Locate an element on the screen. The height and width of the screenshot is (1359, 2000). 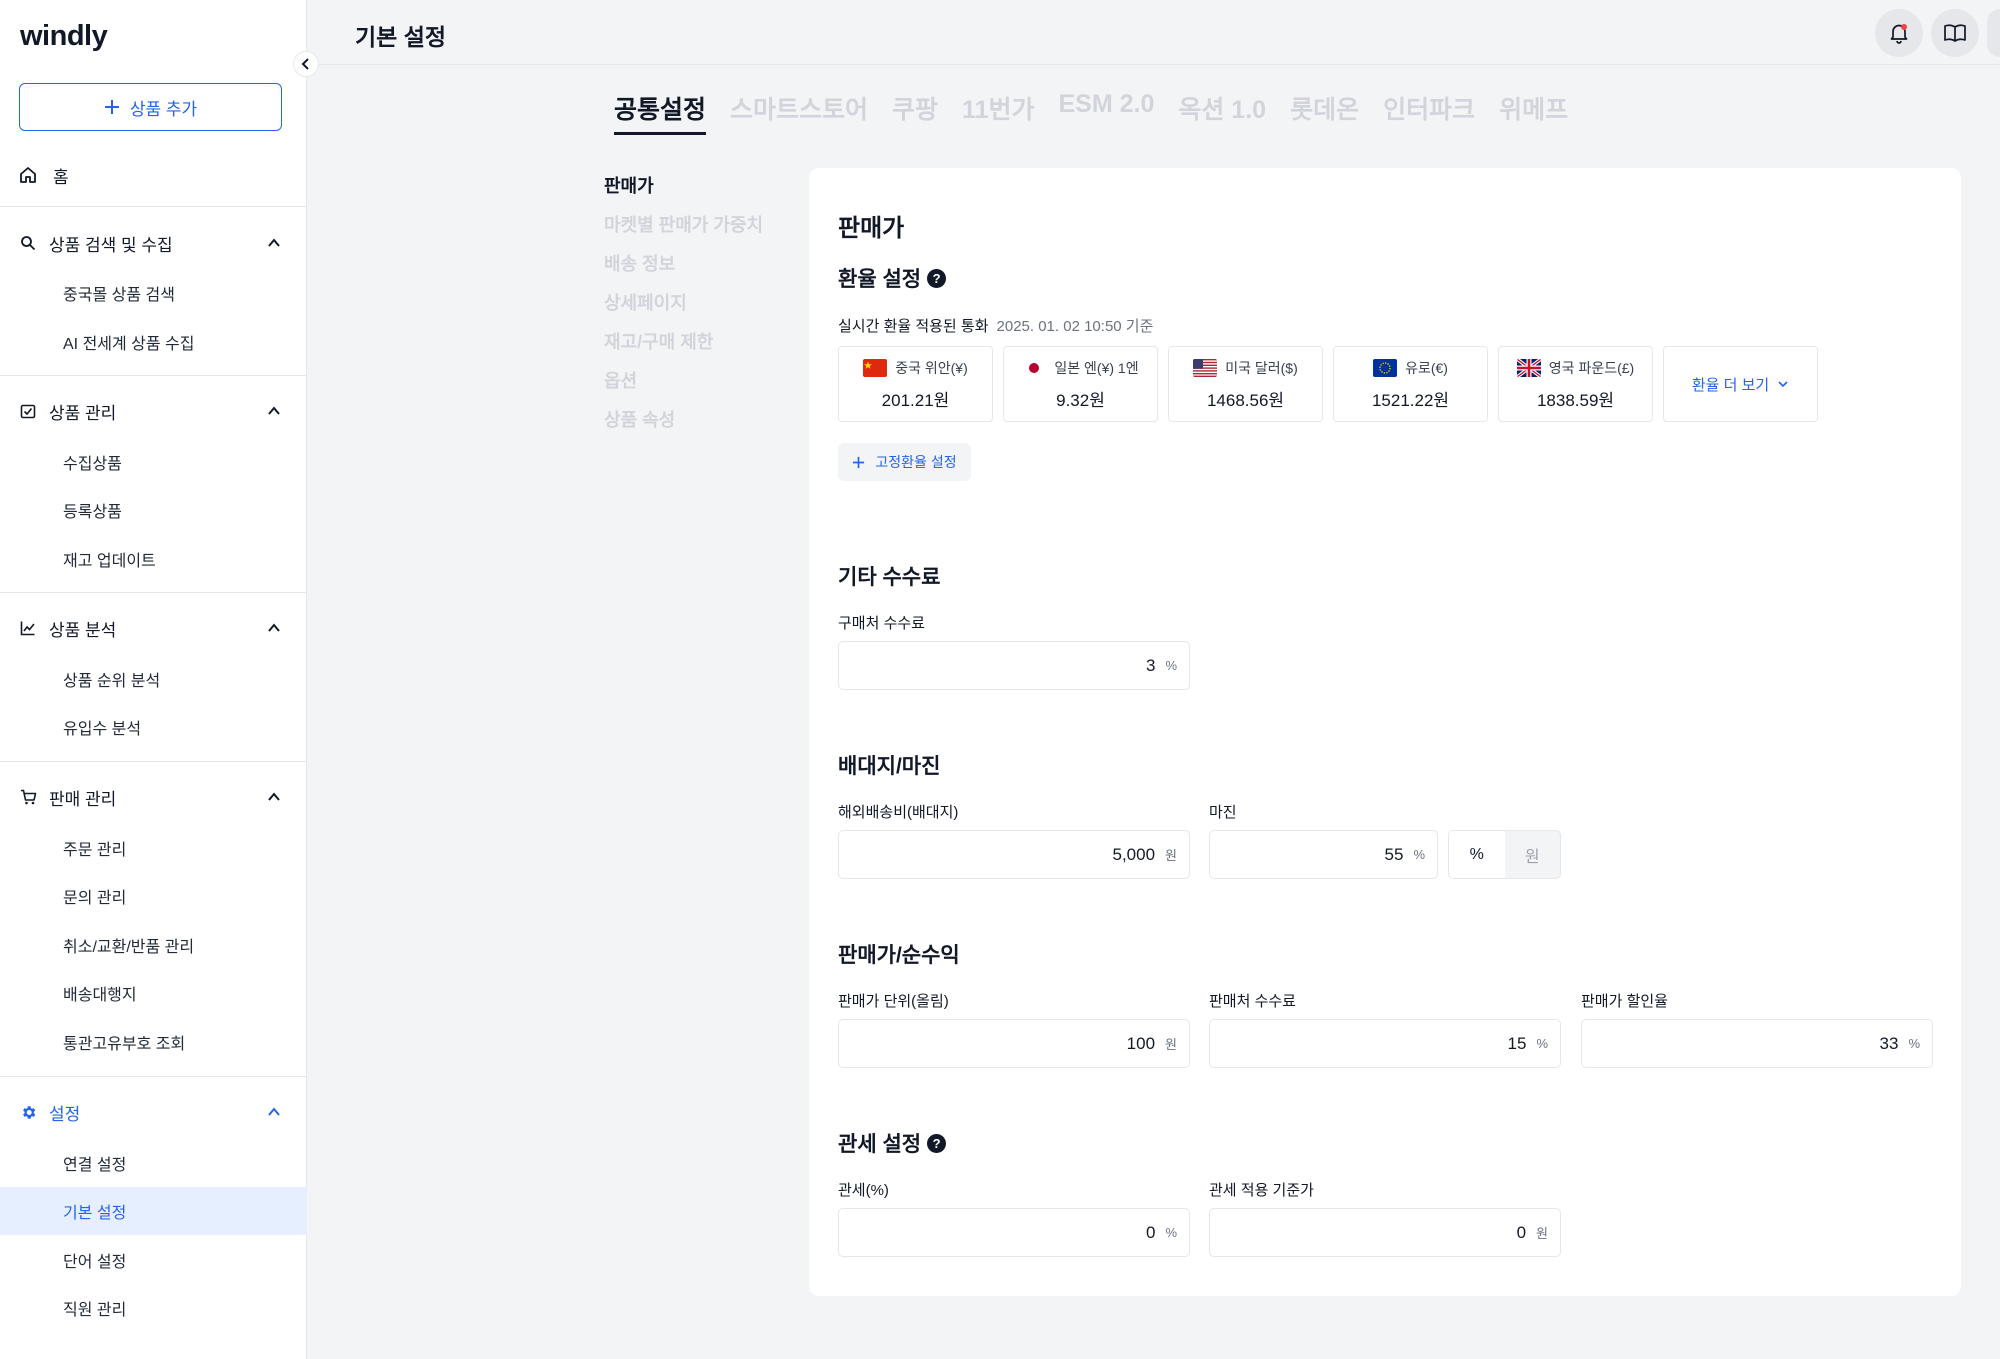
customs-base-label: 관세 적용 기준가 is located at coordinates (1261, 1190).